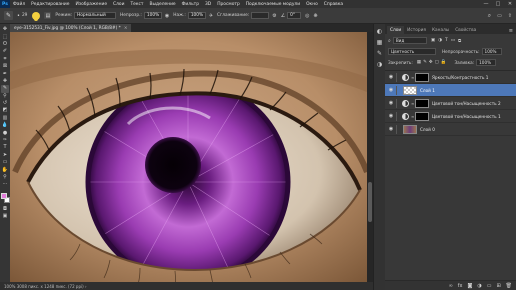 Image resolution: width=516 pixels, height=290 pixels. I want to click on pressure-opacity-icon: ◉, so click(167, 16).